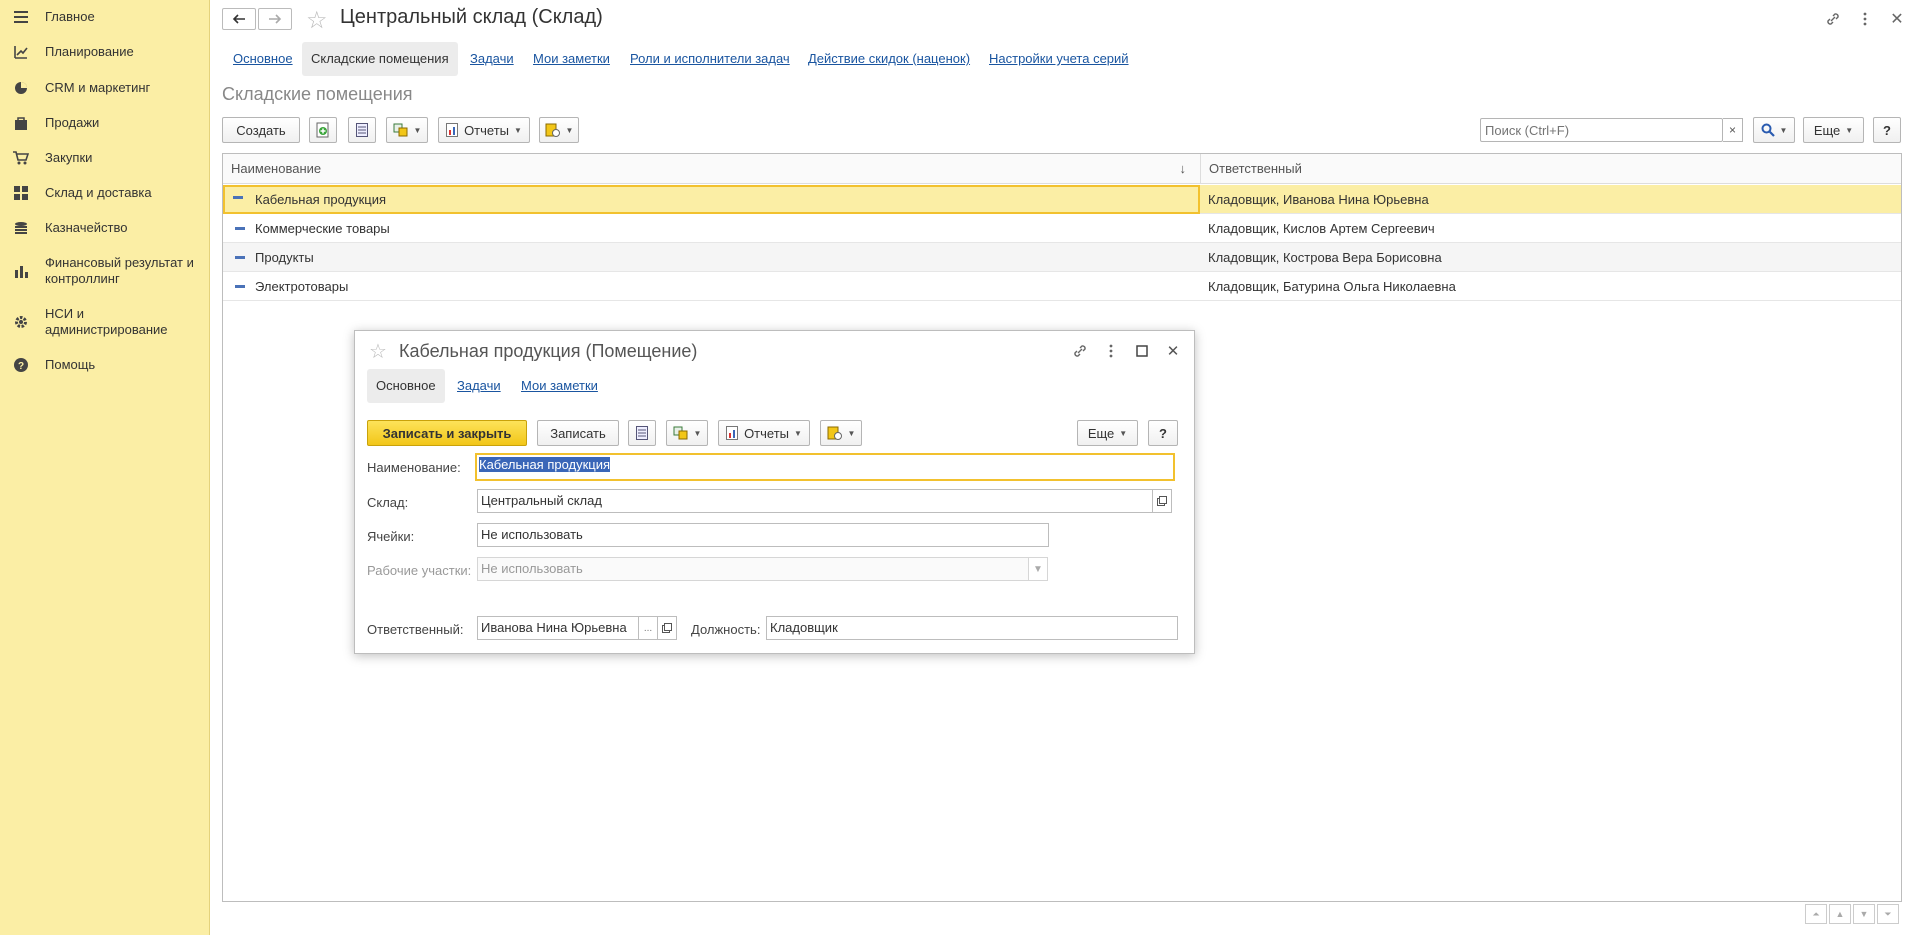 This screenshot has height=935, width=1917. Describe the element at coordinates (479, 386) in the screenshot. I see `dialog-tab-tasks: Задачи` at that location.